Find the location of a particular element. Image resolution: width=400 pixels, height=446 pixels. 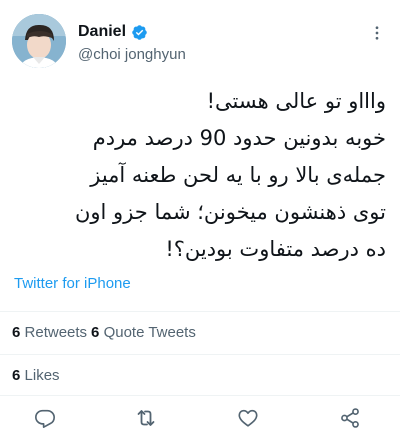

retweet-button is located at coordinates (146, 418).